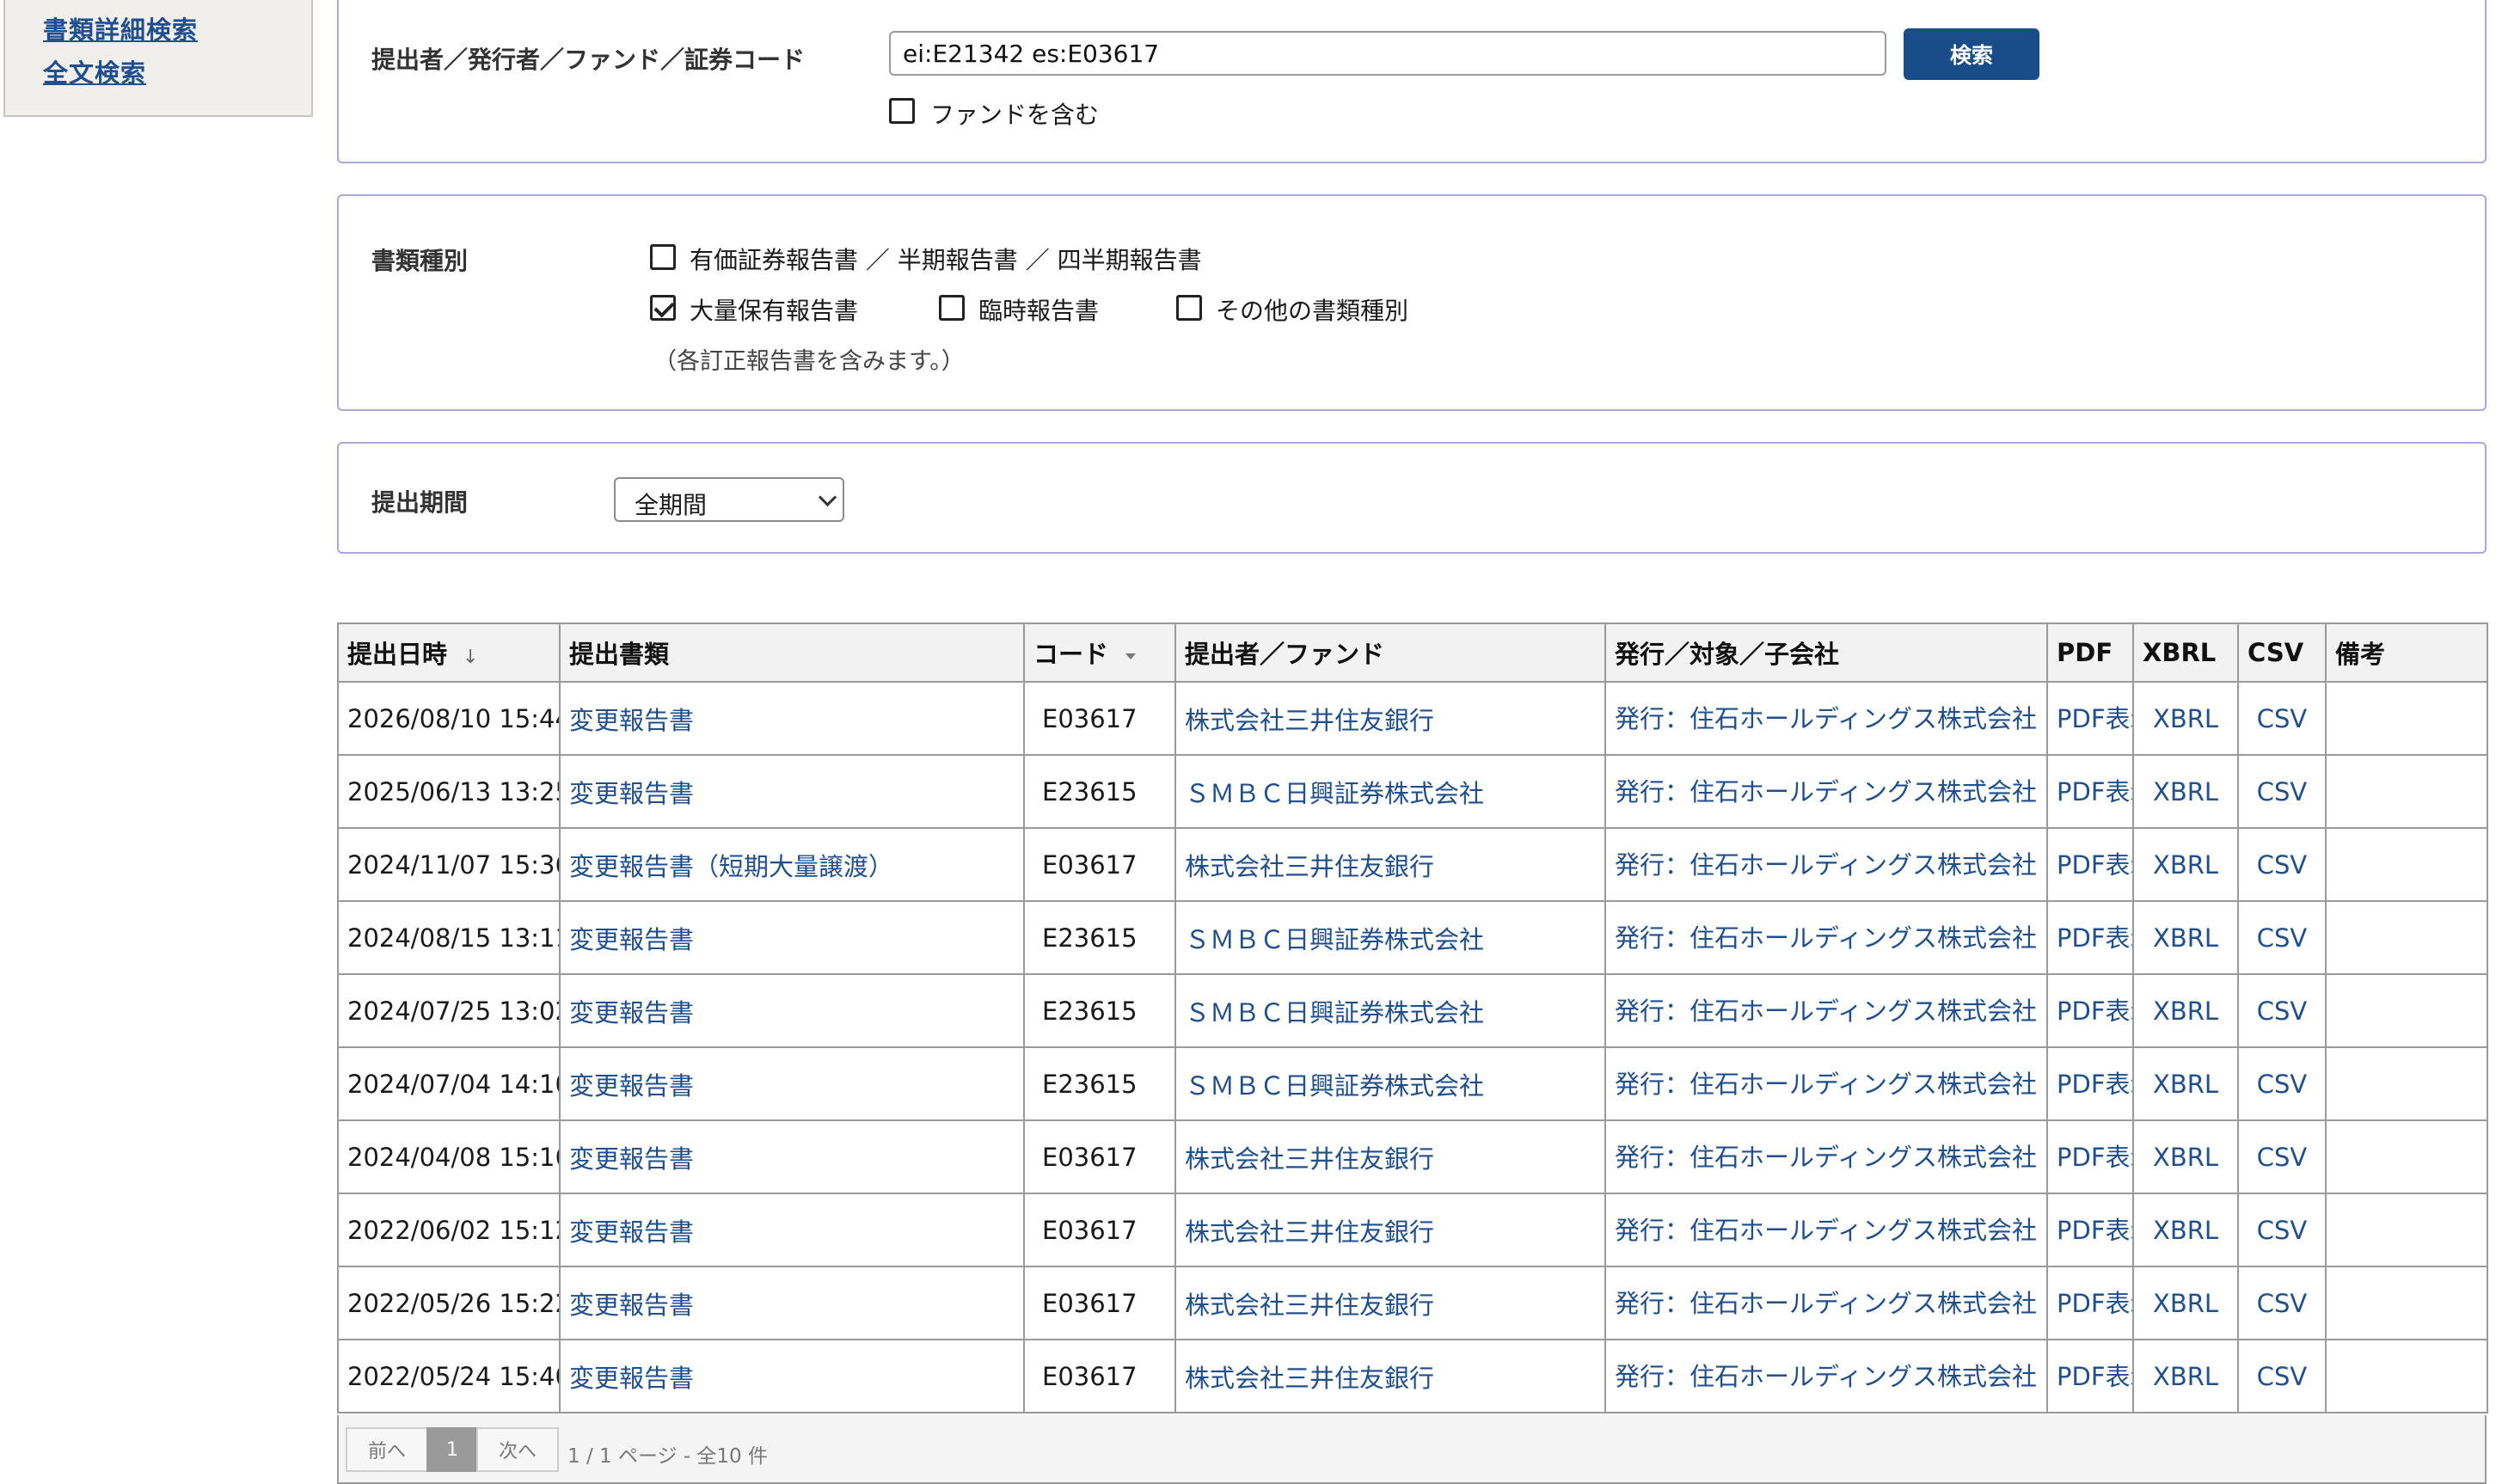  What do you see at coordinates (792, 864) in the screenshot?
I see `document-link: 変更報告書（短期大量譲渡）` at bounding box center [792, 864].